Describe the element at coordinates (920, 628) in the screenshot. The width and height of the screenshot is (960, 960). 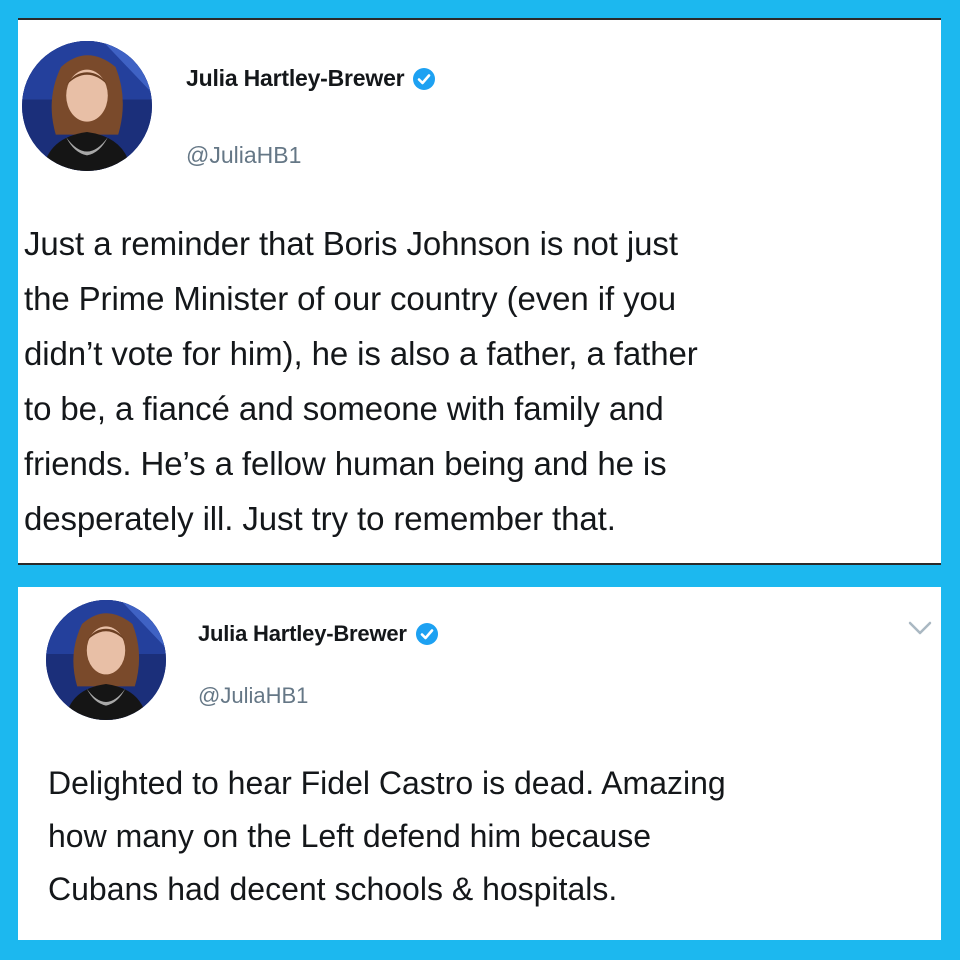
I see `chevron-down-icon` at that location.